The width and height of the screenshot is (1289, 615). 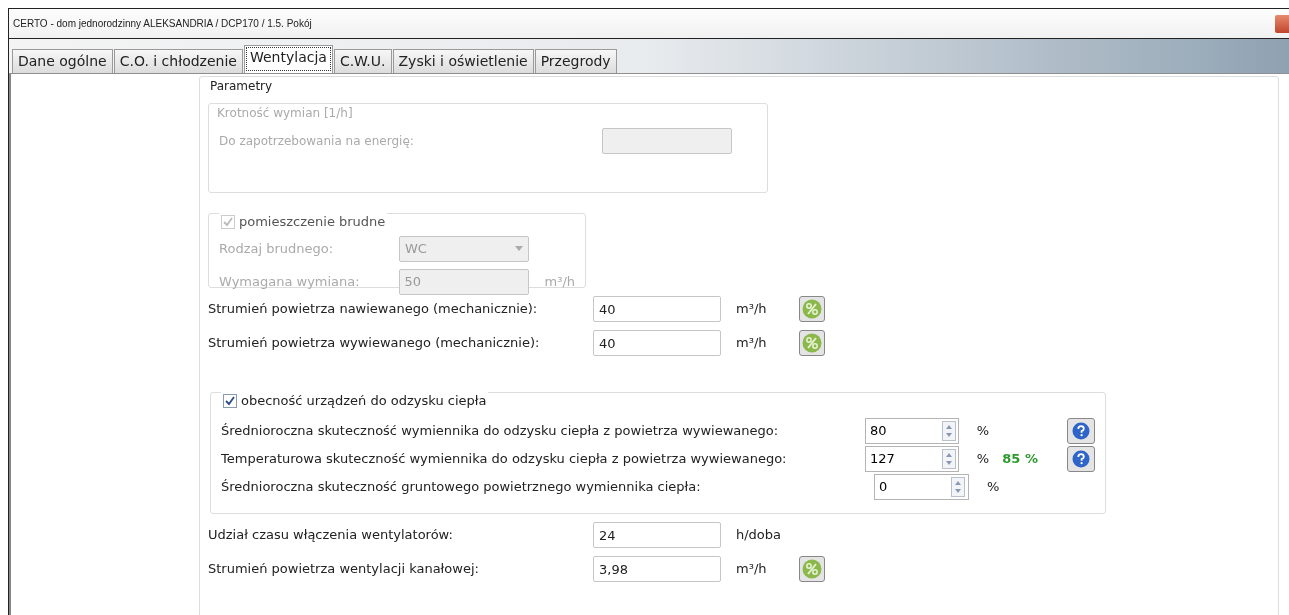 I want to click on caret-icon, so click(x=519, y=248).